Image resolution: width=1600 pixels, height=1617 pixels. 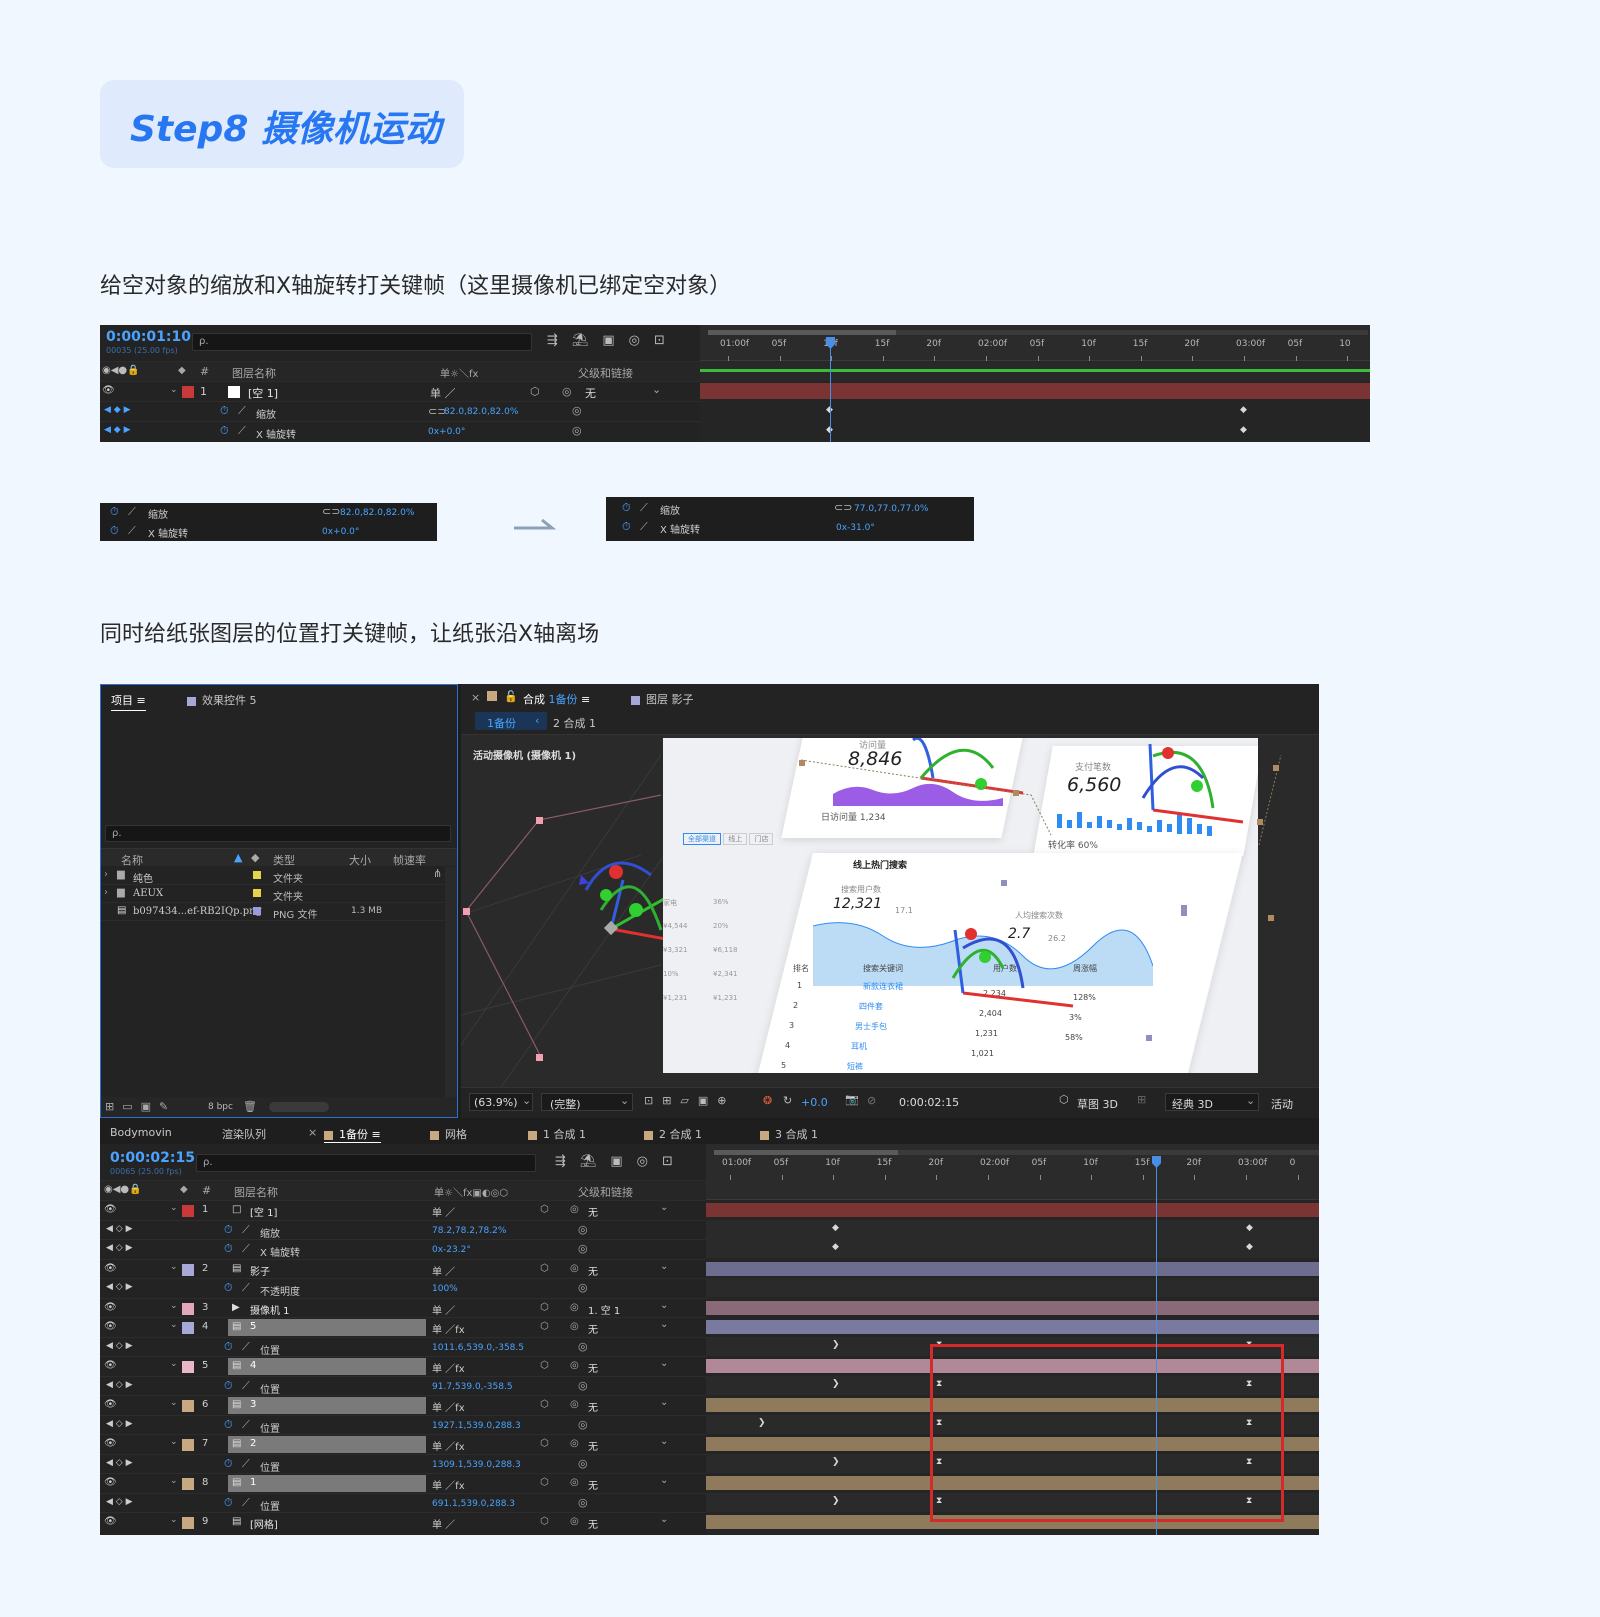 What do you see at coordinates (852, 1099) in the screenshot?
I see `camera-snapshot-icon: 📷` at bounding box center [852, 1099].